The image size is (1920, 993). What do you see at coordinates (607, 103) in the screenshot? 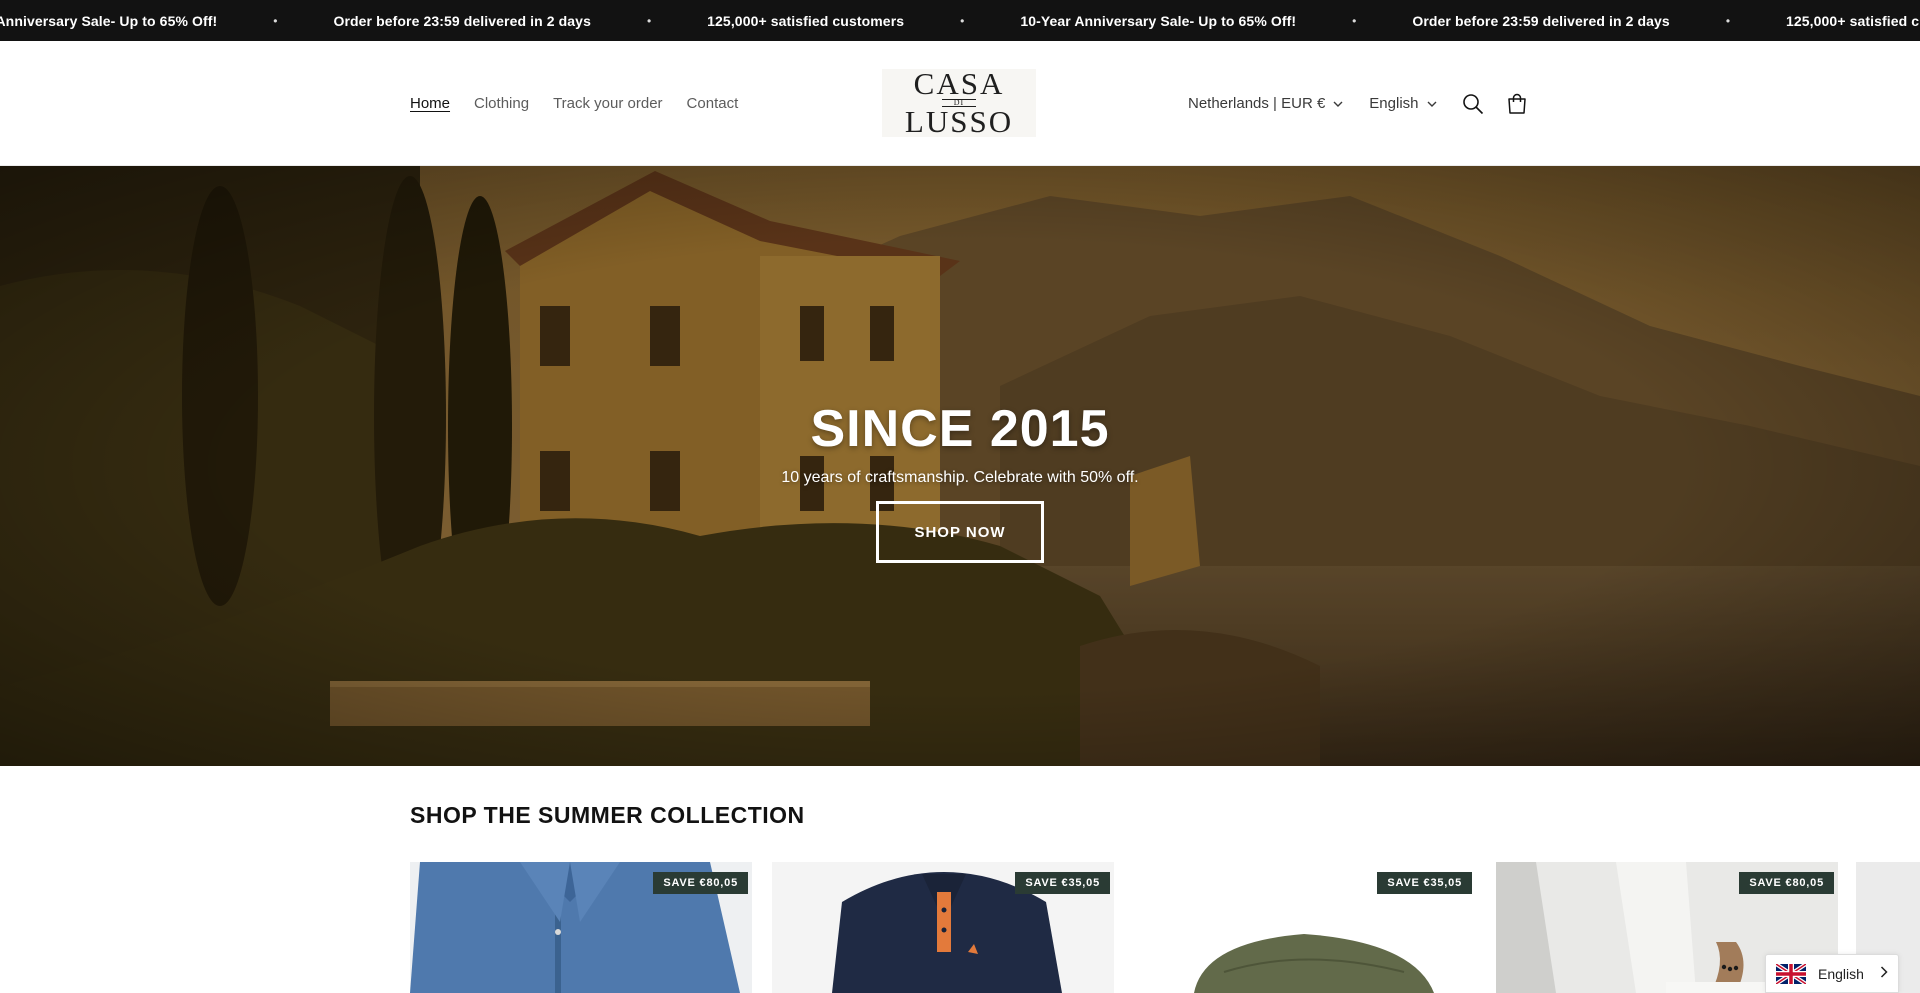
I see `nav-track-order: Track your order` at bounding box center [607, 103].